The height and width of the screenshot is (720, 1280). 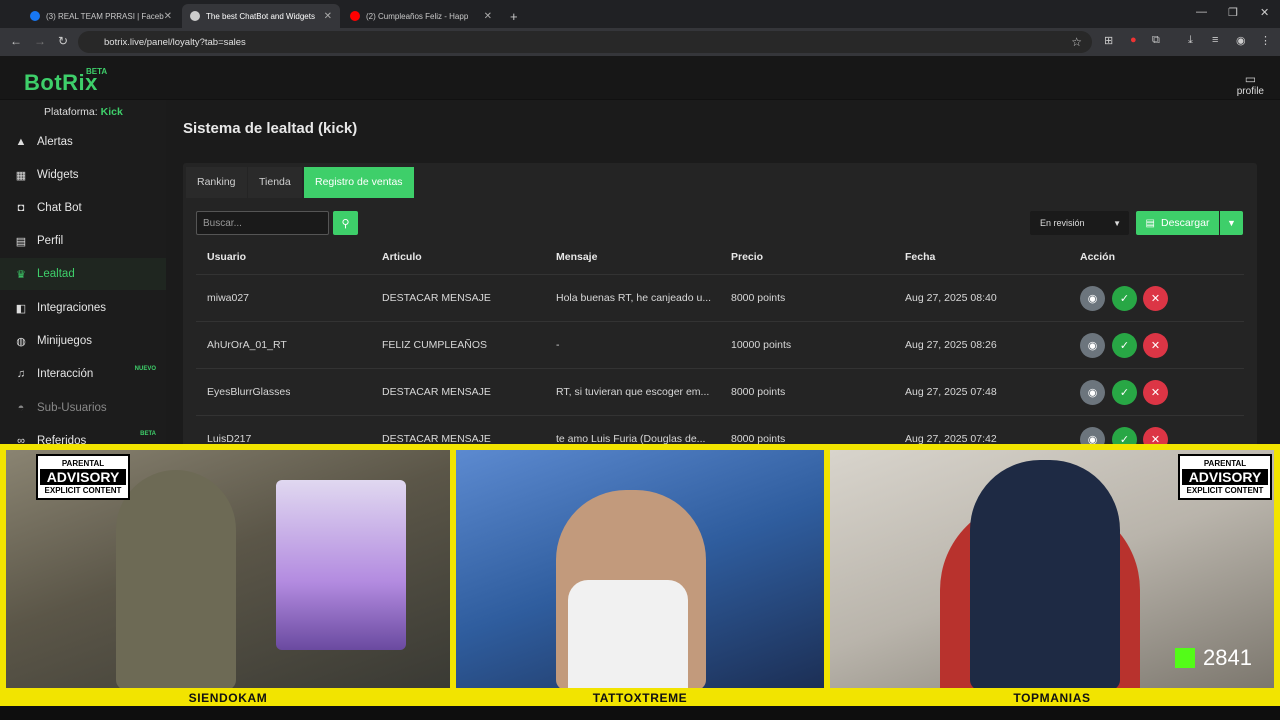 What do you see at coordinates (64, 341) in the screenshot?
I see `sidebar-item-label: Minijuegos` at bounding box center [64, 341].